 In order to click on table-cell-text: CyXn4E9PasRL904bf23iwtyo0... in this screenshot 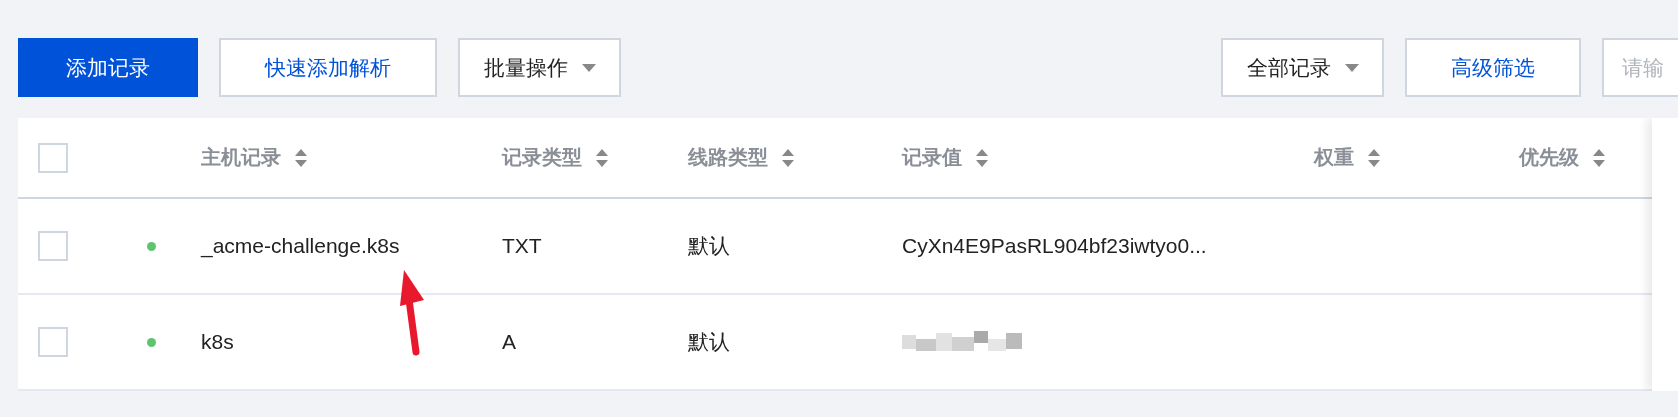, I will do `click(1055, 246)`.